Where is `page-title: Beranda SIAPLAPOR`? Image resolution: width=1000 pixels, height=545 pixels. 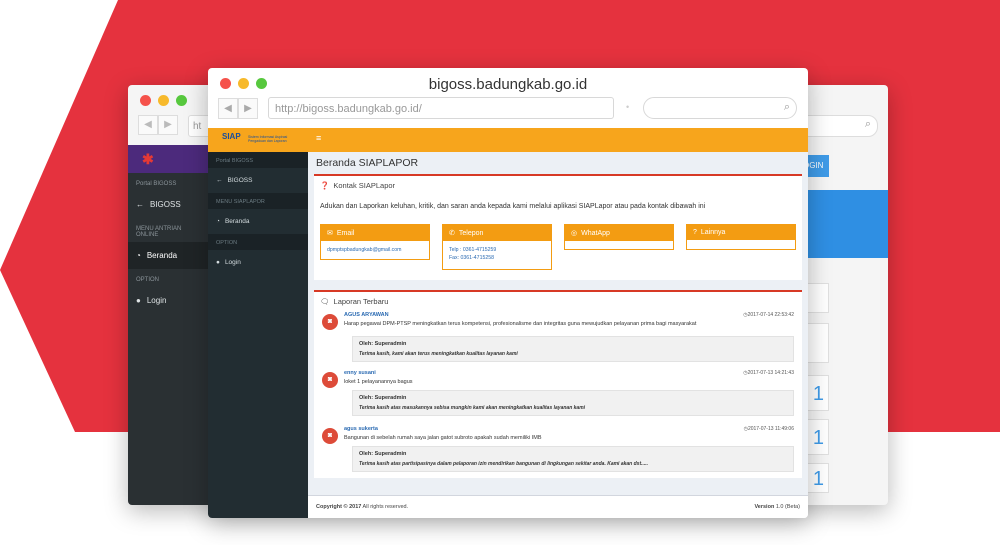
page-title: Beranda SIAPLAPOR is located at coordinates (367, 163).